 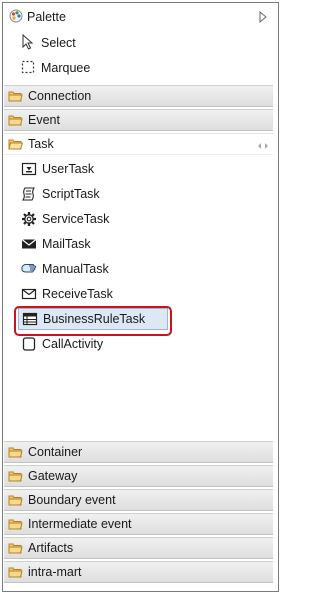 I want to click on palette-item-manualtask: ManualTask, so click(x=93, y=269).